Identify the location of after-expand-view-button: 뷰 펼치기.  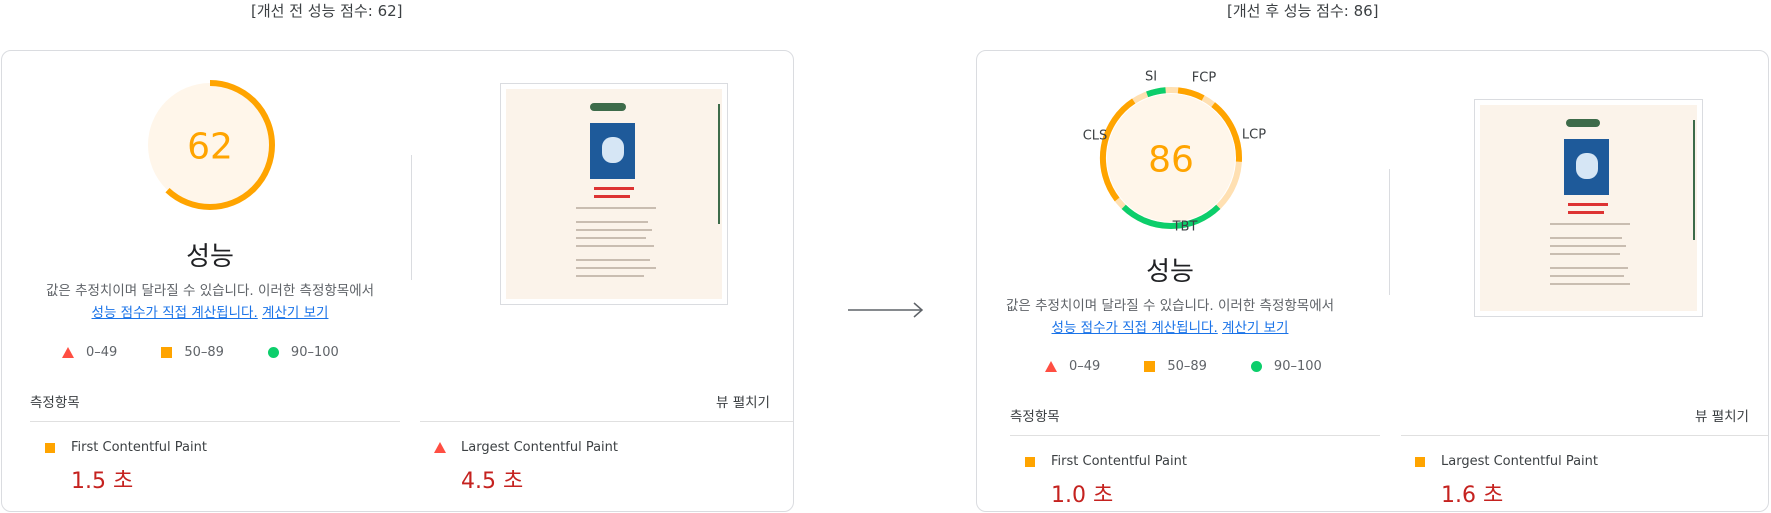
(1722, 415).